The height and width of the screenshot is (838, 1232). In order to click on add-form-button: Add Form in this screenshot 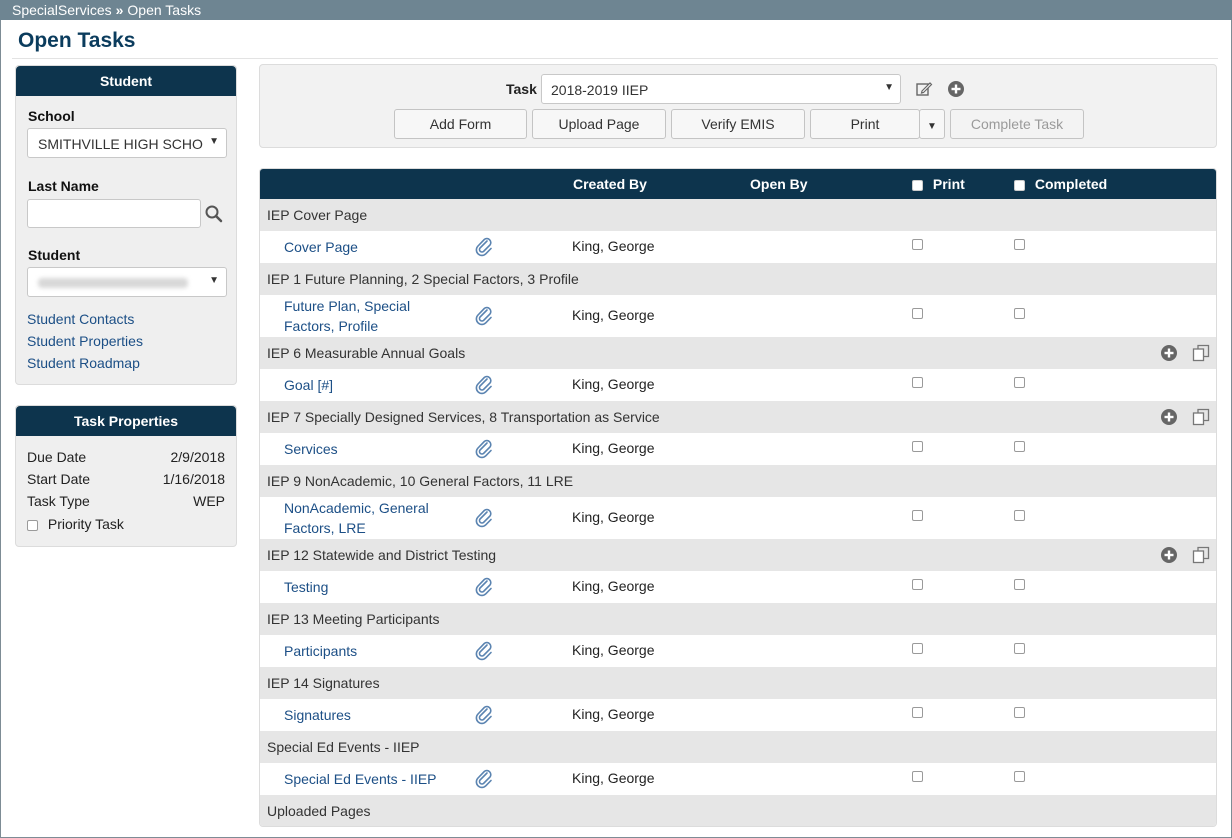, I will do `click(460, 124)`.